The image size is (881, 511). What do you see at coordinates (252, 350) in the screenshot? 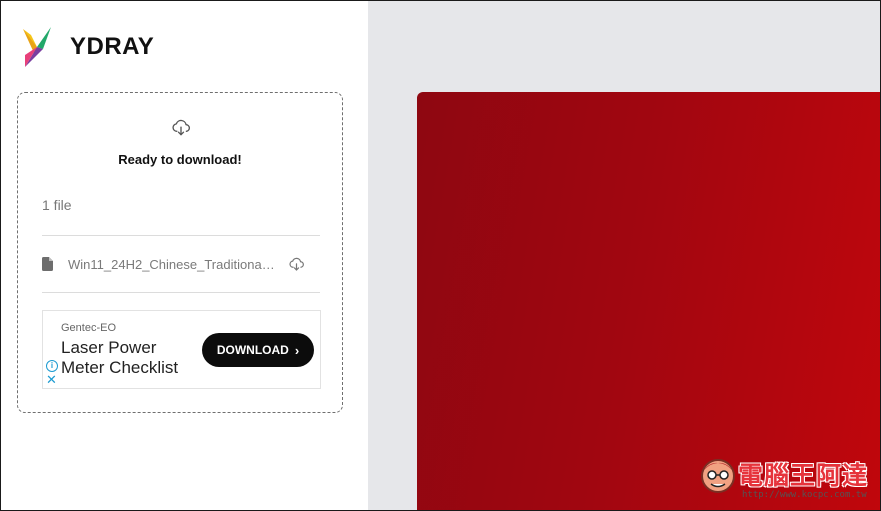
I see `ad-button-label: DOWNLOAD` at bounding box center [252, 350].